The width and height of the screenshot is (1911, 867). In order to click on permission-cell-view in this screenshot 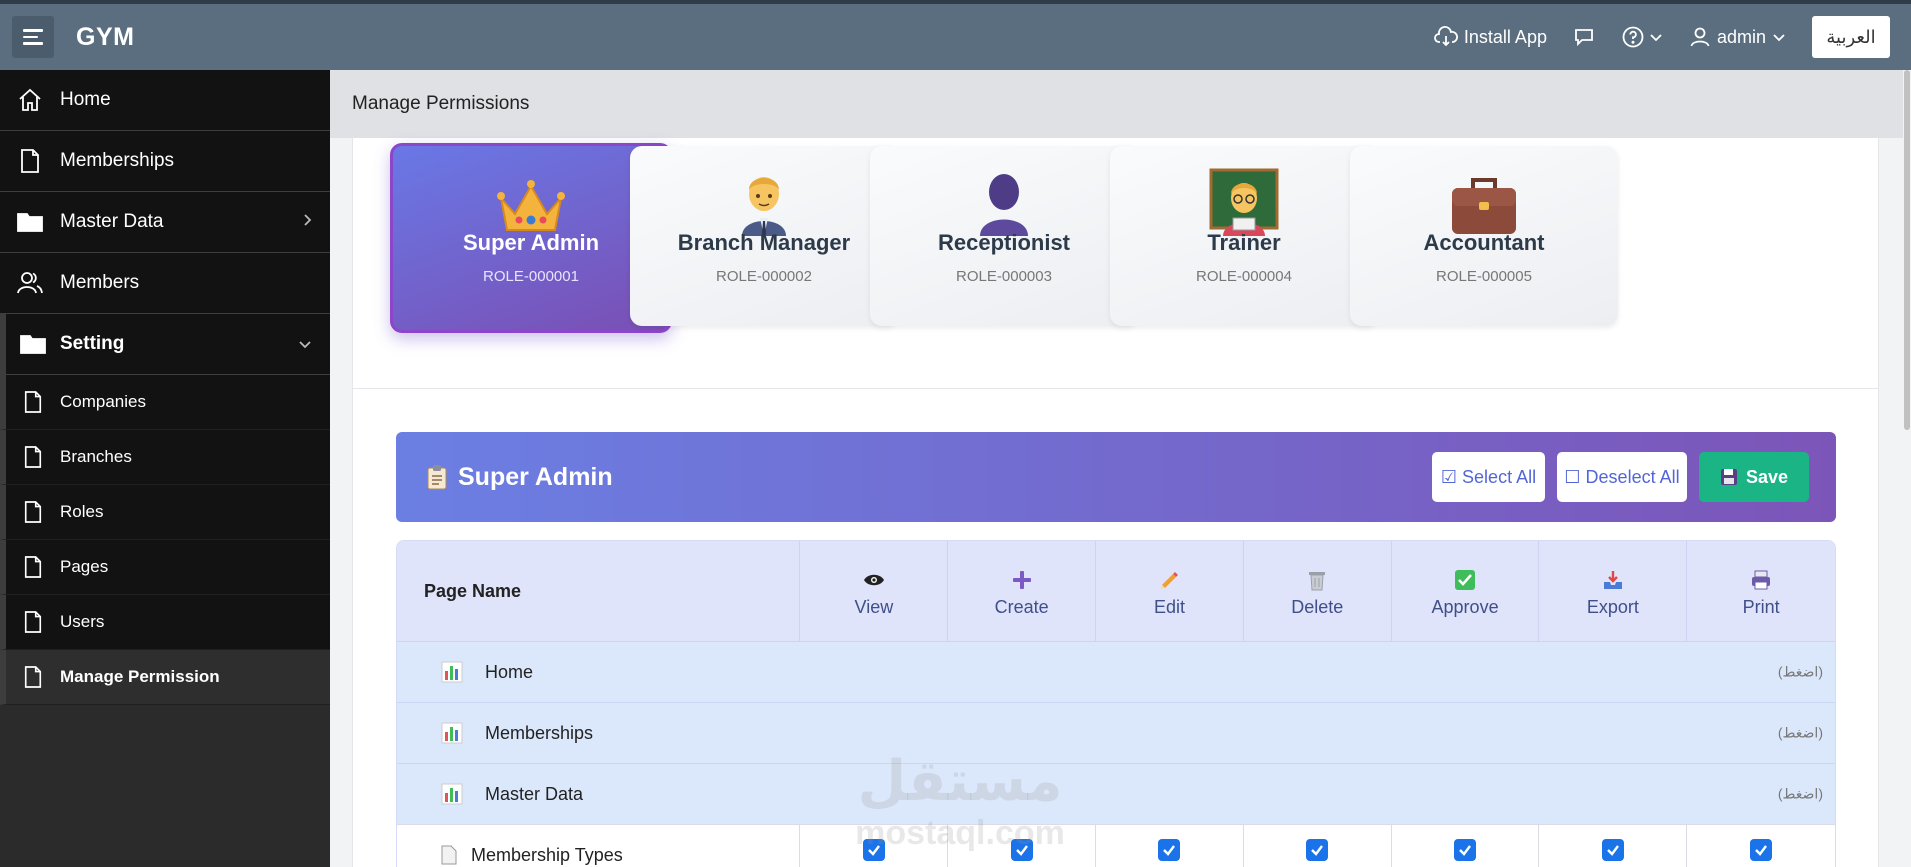, I will do `click(874, 846)`.